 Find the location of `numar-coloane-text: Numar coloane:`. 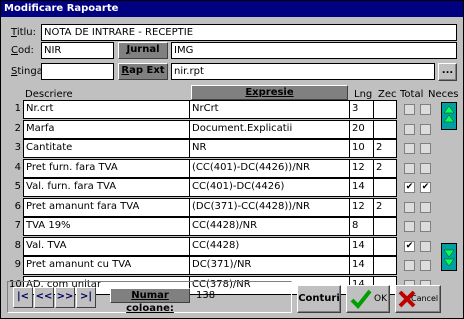

numar-coloane-text: Numar coloane: is located at coordinates (150, 302).